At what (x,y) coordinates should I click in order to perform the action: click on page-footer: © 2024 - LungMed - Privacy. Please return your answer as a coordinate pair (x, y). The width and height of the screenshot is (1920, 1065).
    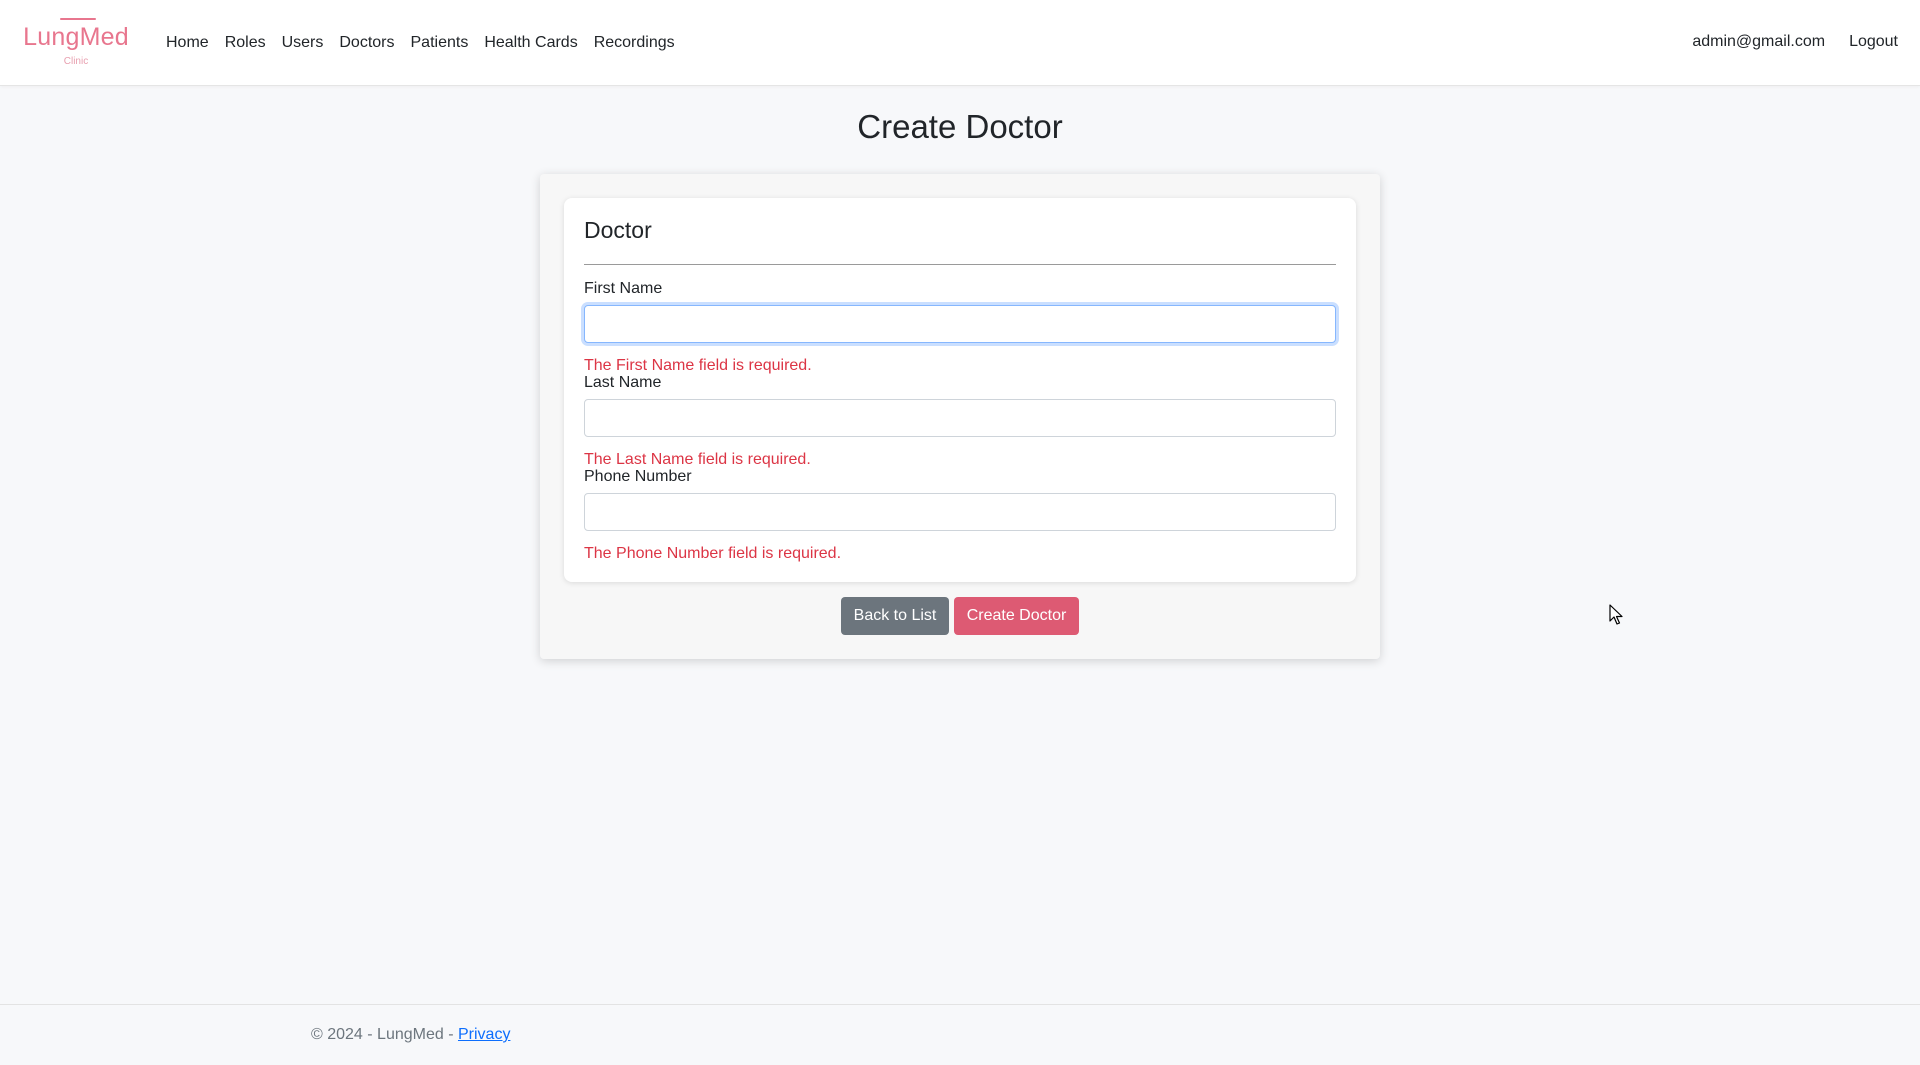
    Looking at the image, I should click on (960, 1034).